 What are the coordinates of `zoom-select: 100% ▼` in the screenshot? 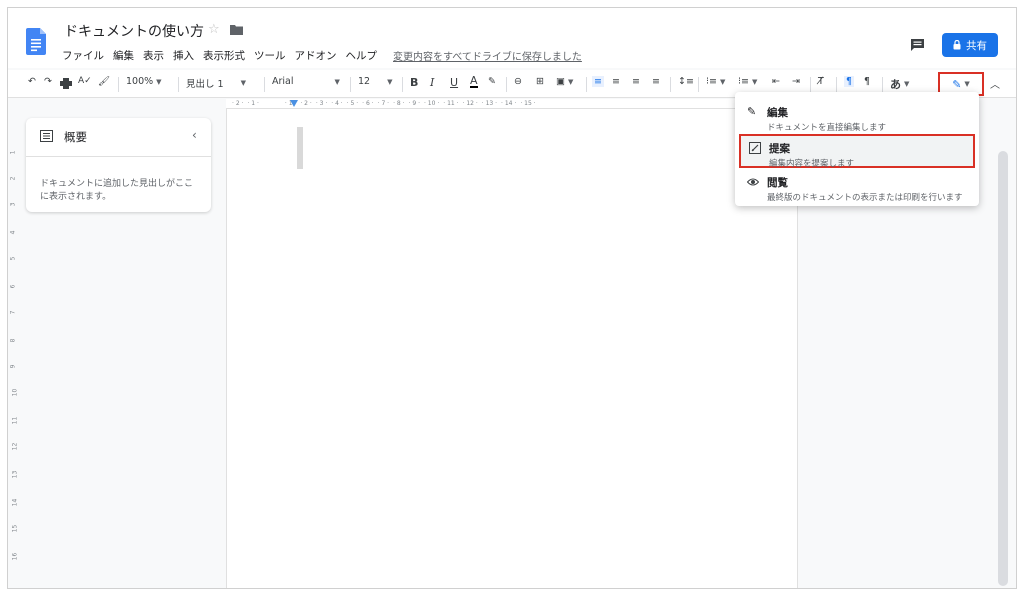 It's located at (144, 81).